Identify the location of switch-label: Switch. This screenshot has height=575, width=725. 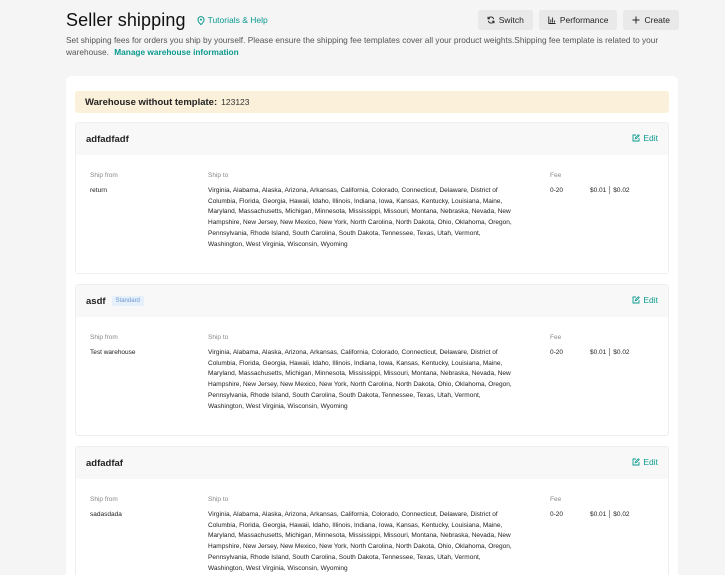
(511, 20).